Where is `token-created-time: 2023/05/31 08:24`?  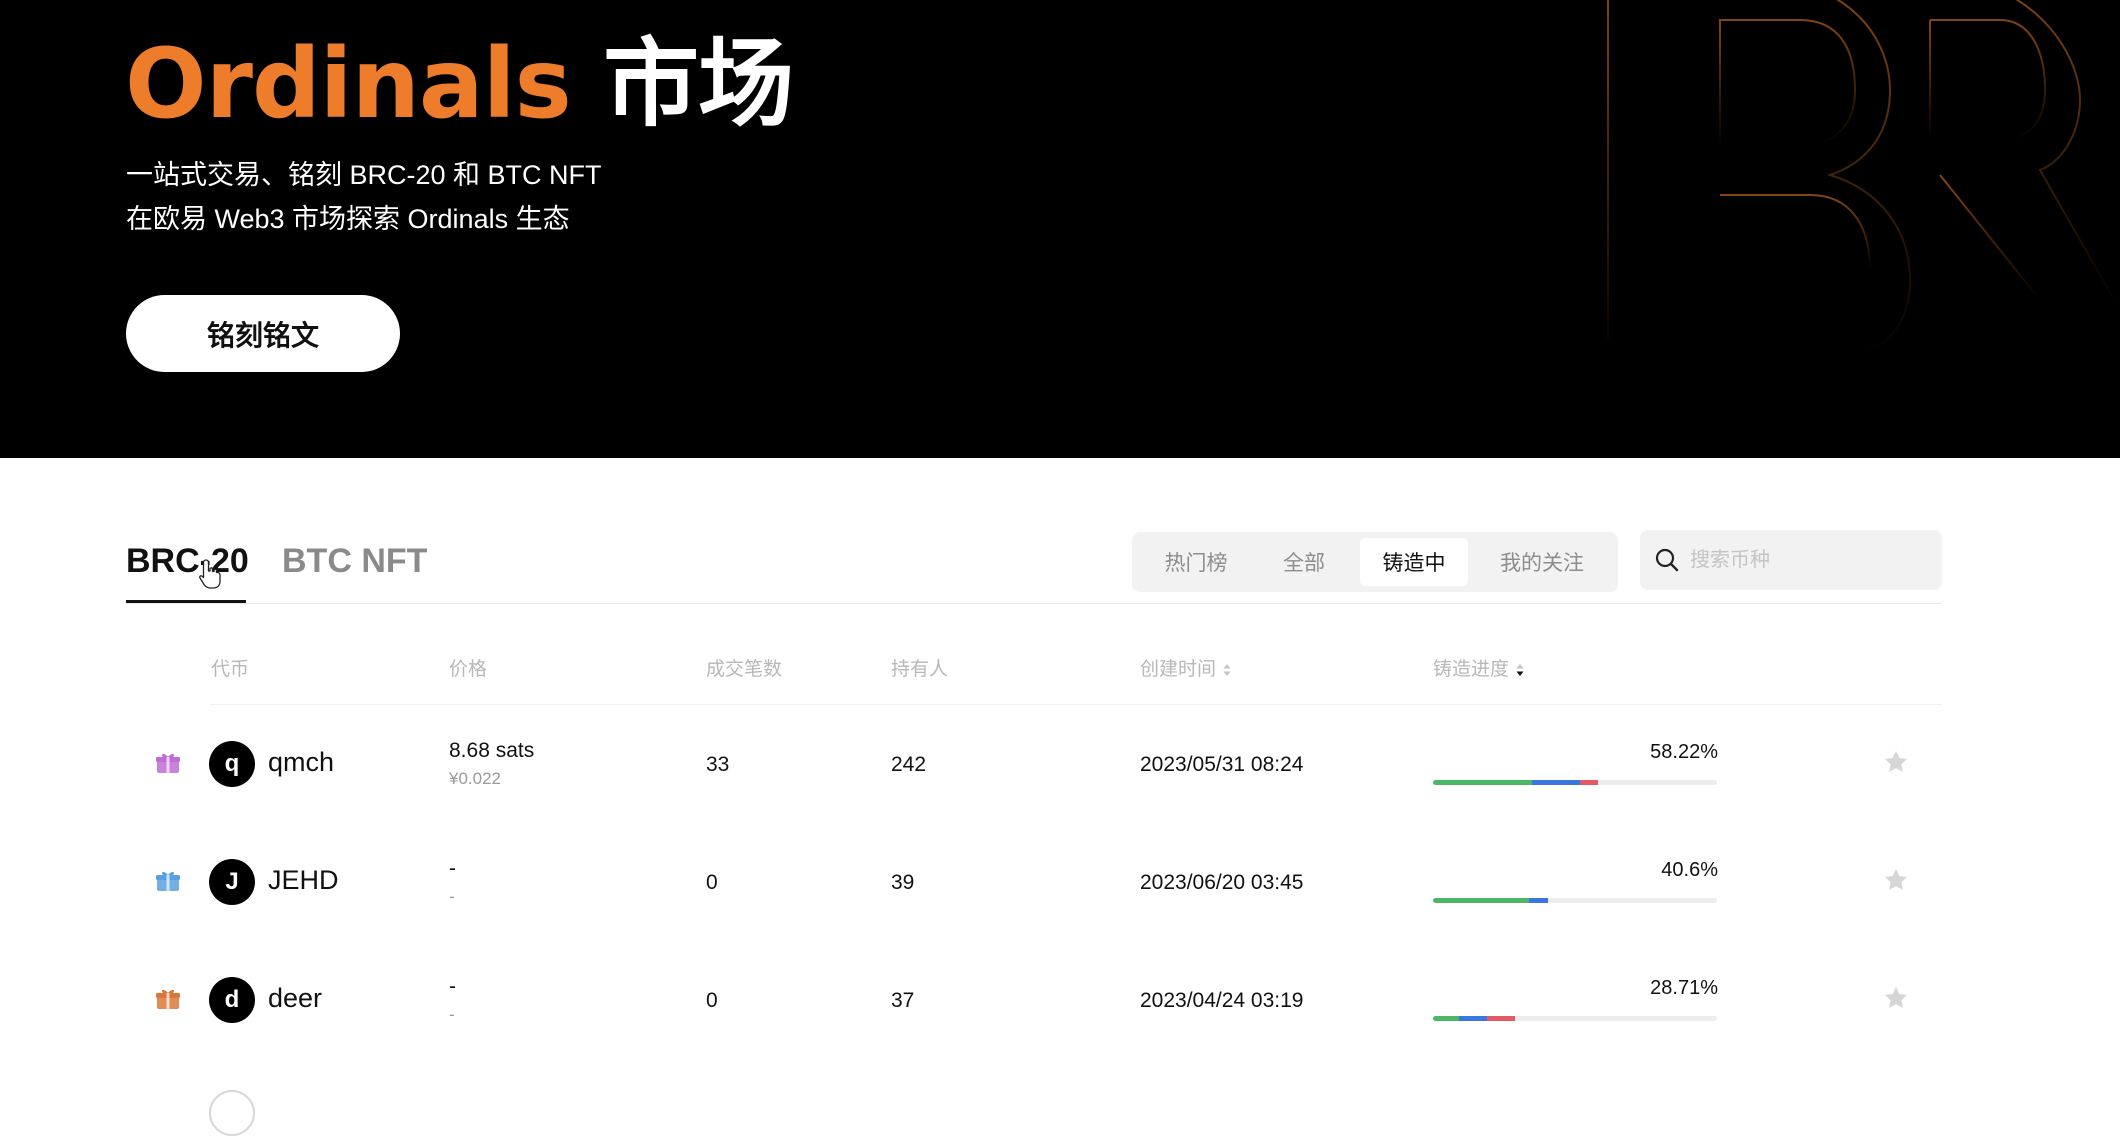
token-created-time: 2023/05/31 08:24 is located at coordinates (1222, 764).